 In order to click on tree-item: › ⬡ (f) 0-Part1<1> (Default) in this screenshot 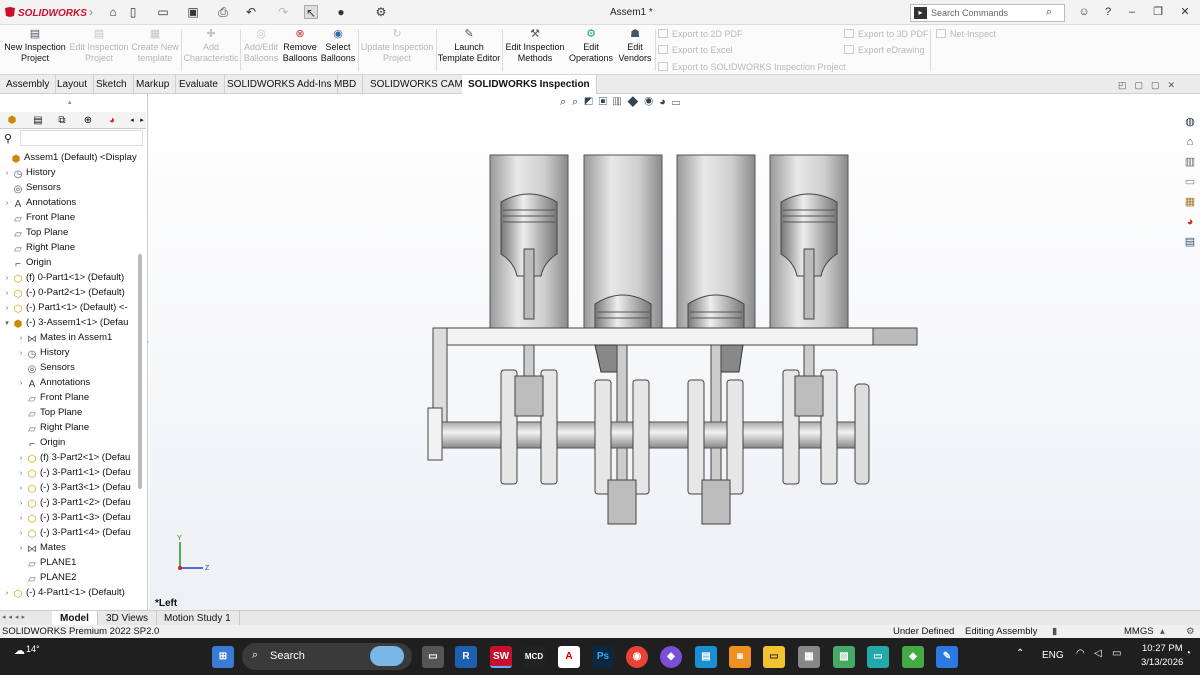, I will do `click(70, 277)`.